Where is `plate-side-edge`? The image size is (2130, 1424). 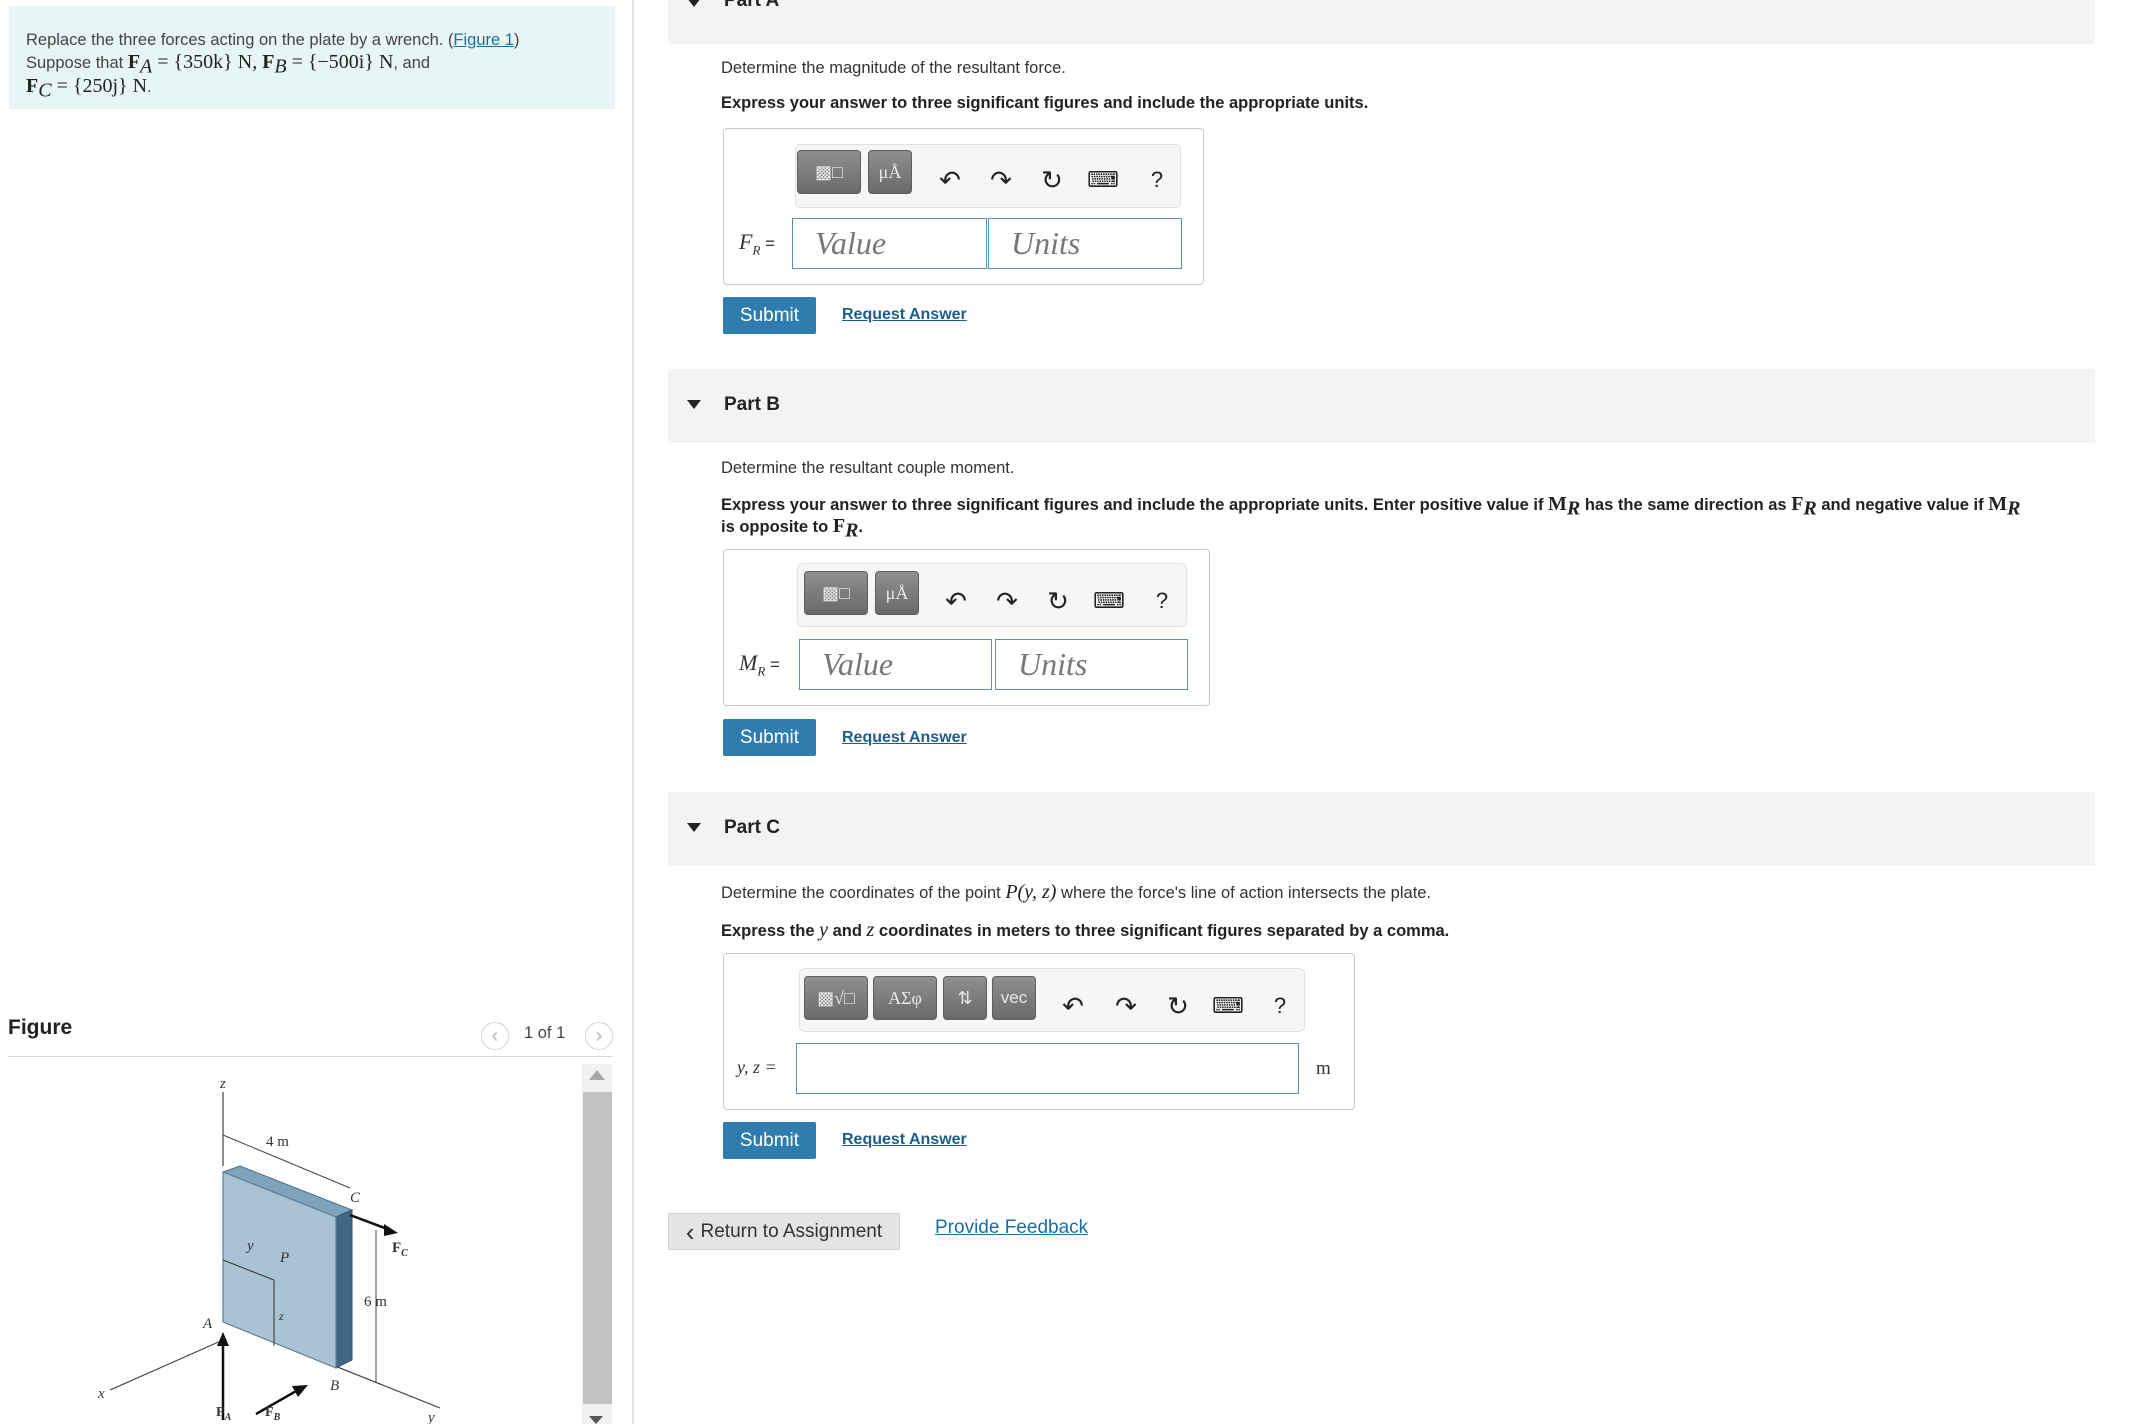 plate-side-edge is located at coordinates (344, 1289).